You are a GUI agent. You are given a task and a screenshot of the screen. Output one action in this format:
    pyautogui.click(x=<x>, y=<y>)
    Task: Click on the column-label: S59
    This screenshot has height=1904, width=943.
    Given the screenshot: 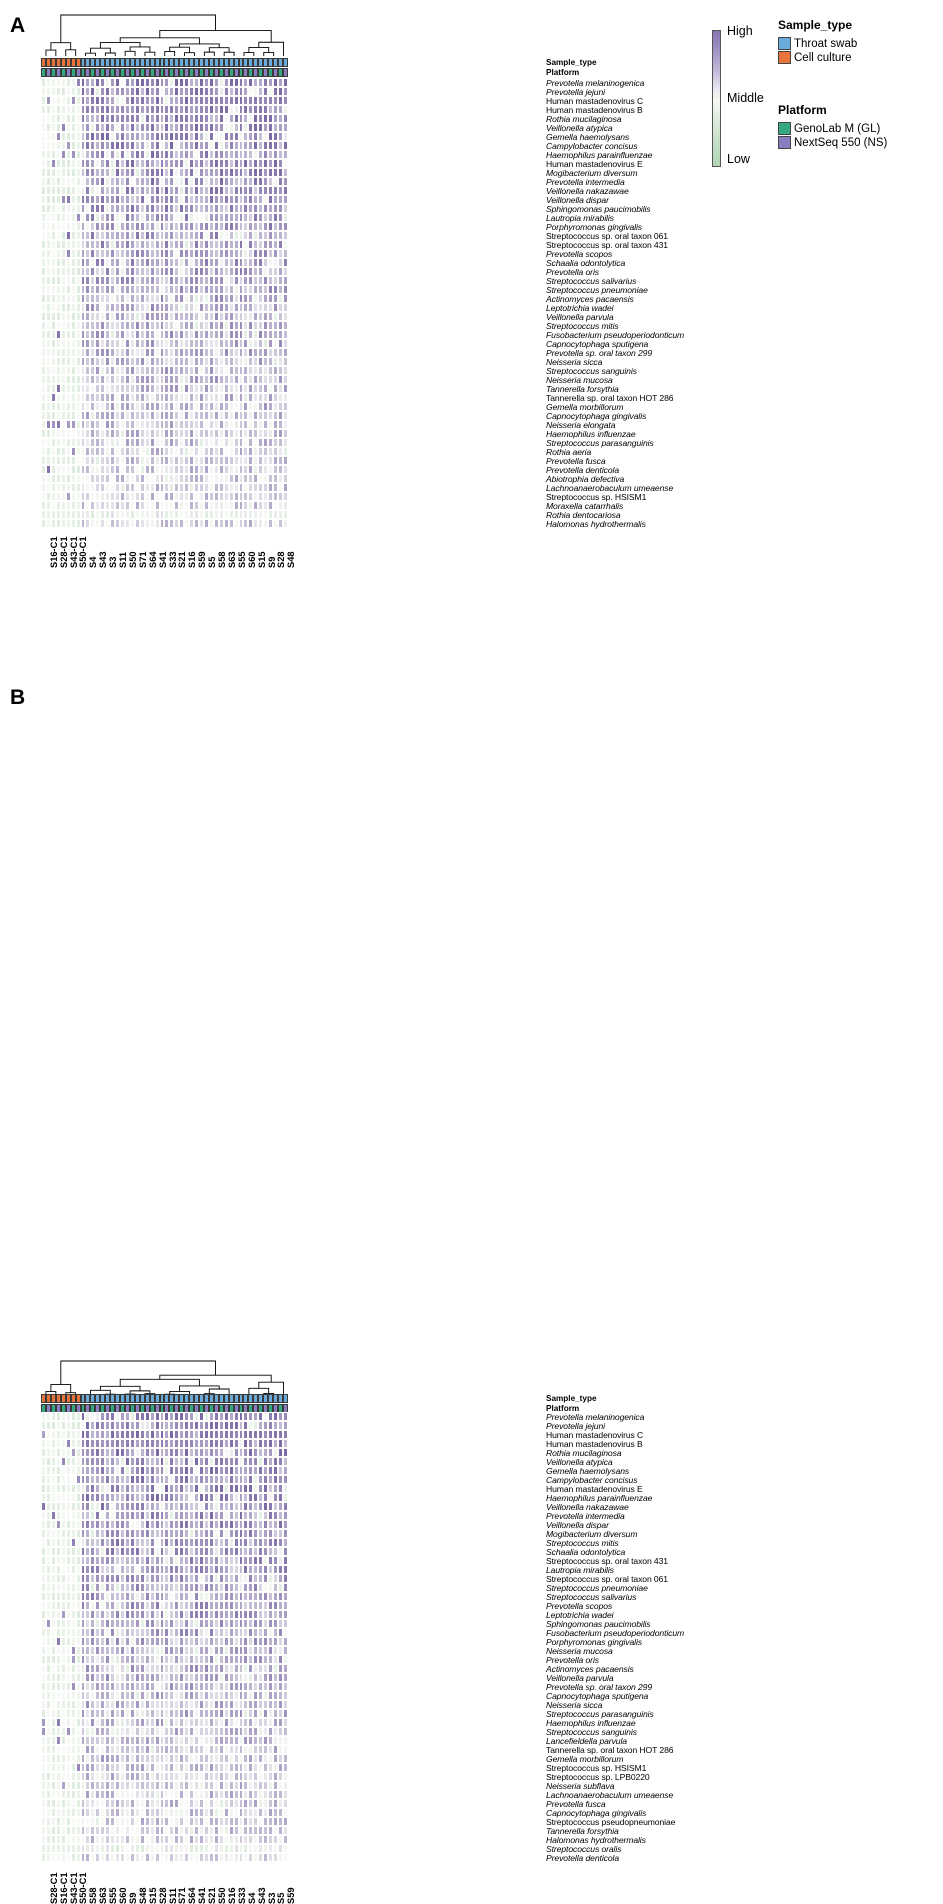 What is the action you would take?
    pyautogui.click(x=202, y=559)
    